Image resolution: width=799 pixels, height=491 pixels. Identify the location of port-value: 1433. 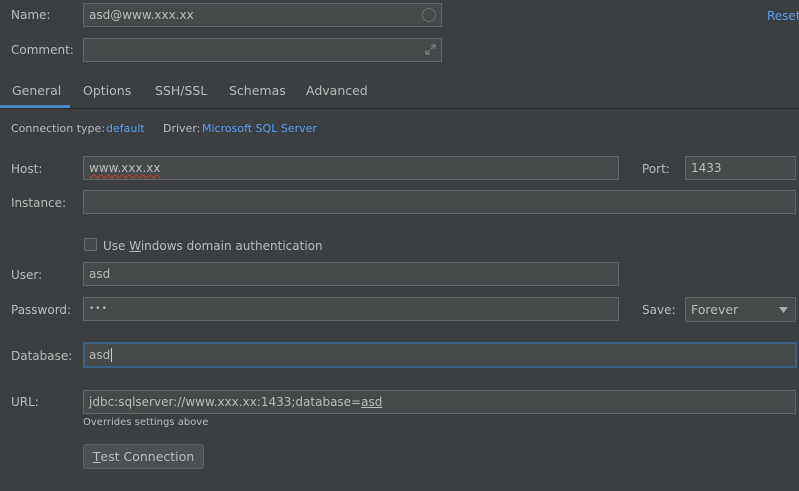
(706, 168).